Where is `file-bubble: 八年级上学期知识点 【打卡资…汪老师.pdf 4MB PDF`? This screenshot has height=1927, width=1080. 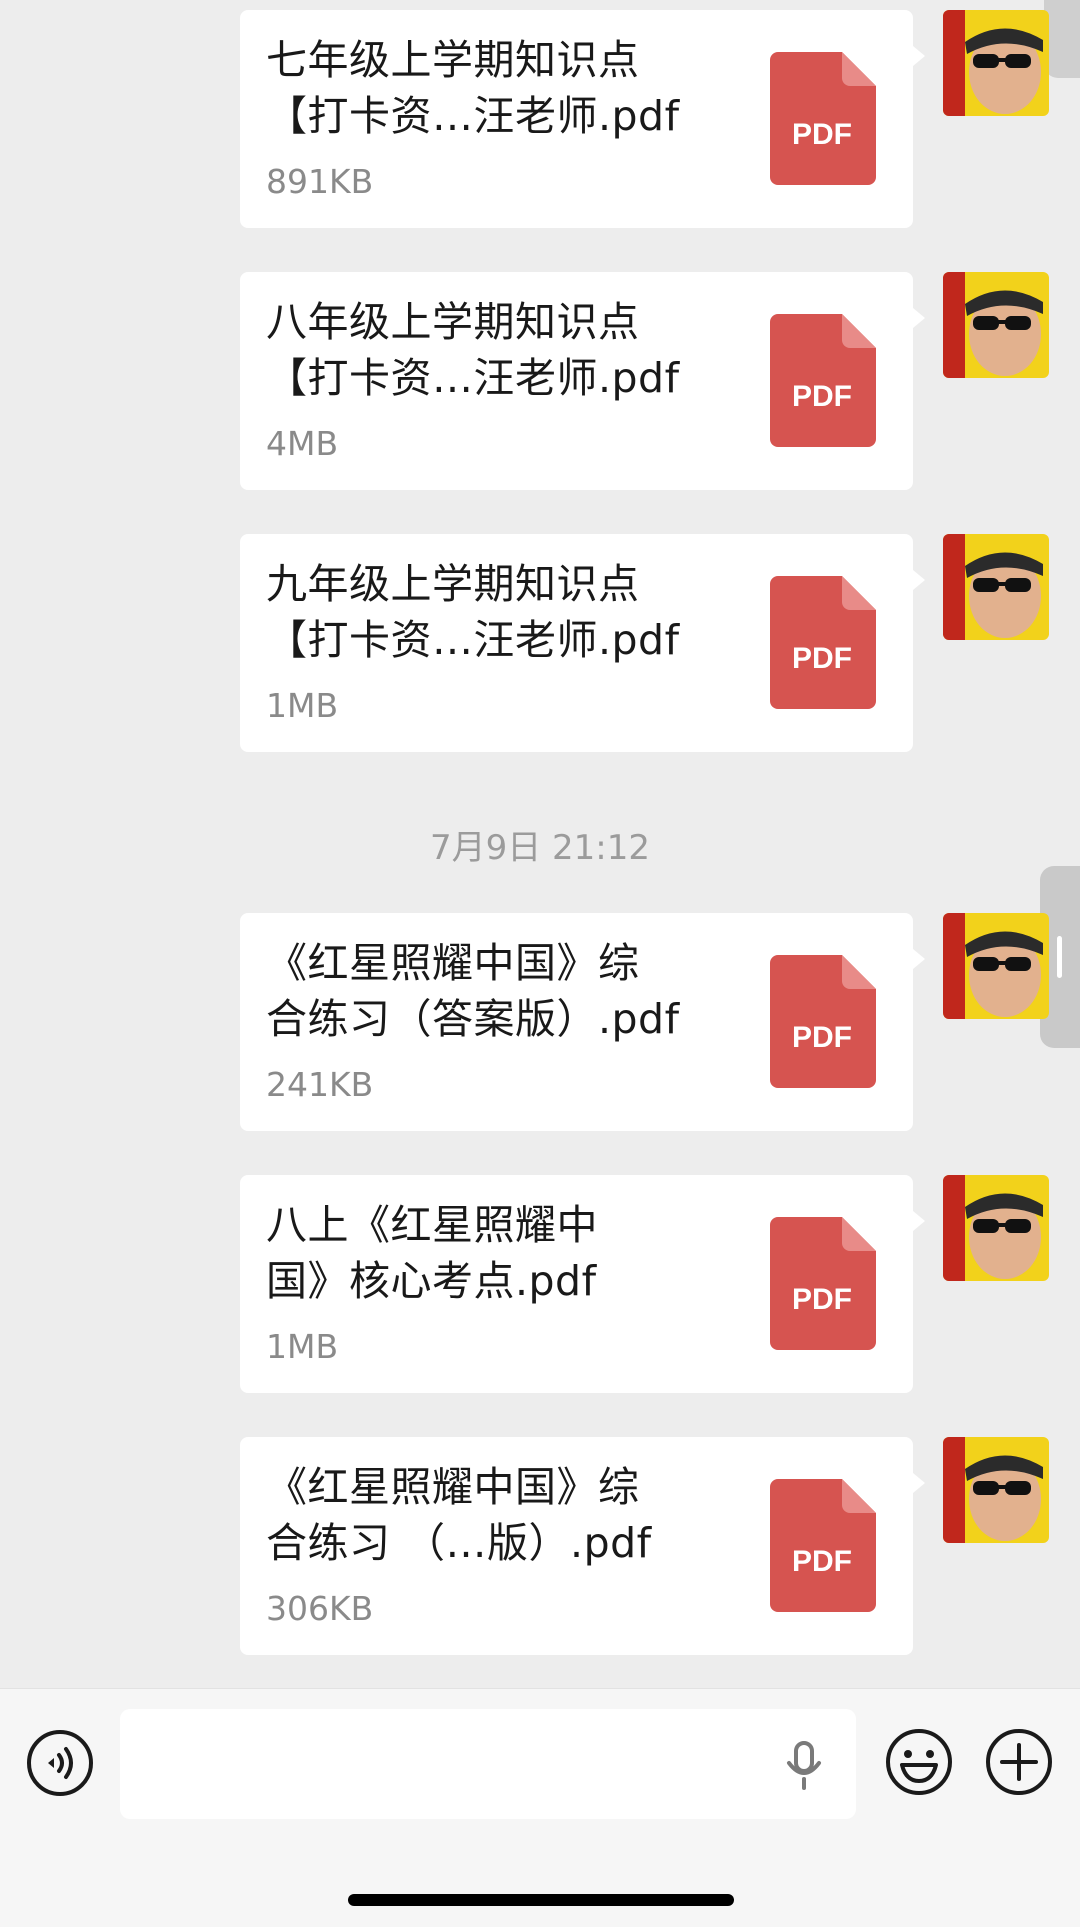
file-bubble: 八年级上学期知识点 【打卡资…汪老师.pdf 4MB PDF is located at coordinates (582, 381).